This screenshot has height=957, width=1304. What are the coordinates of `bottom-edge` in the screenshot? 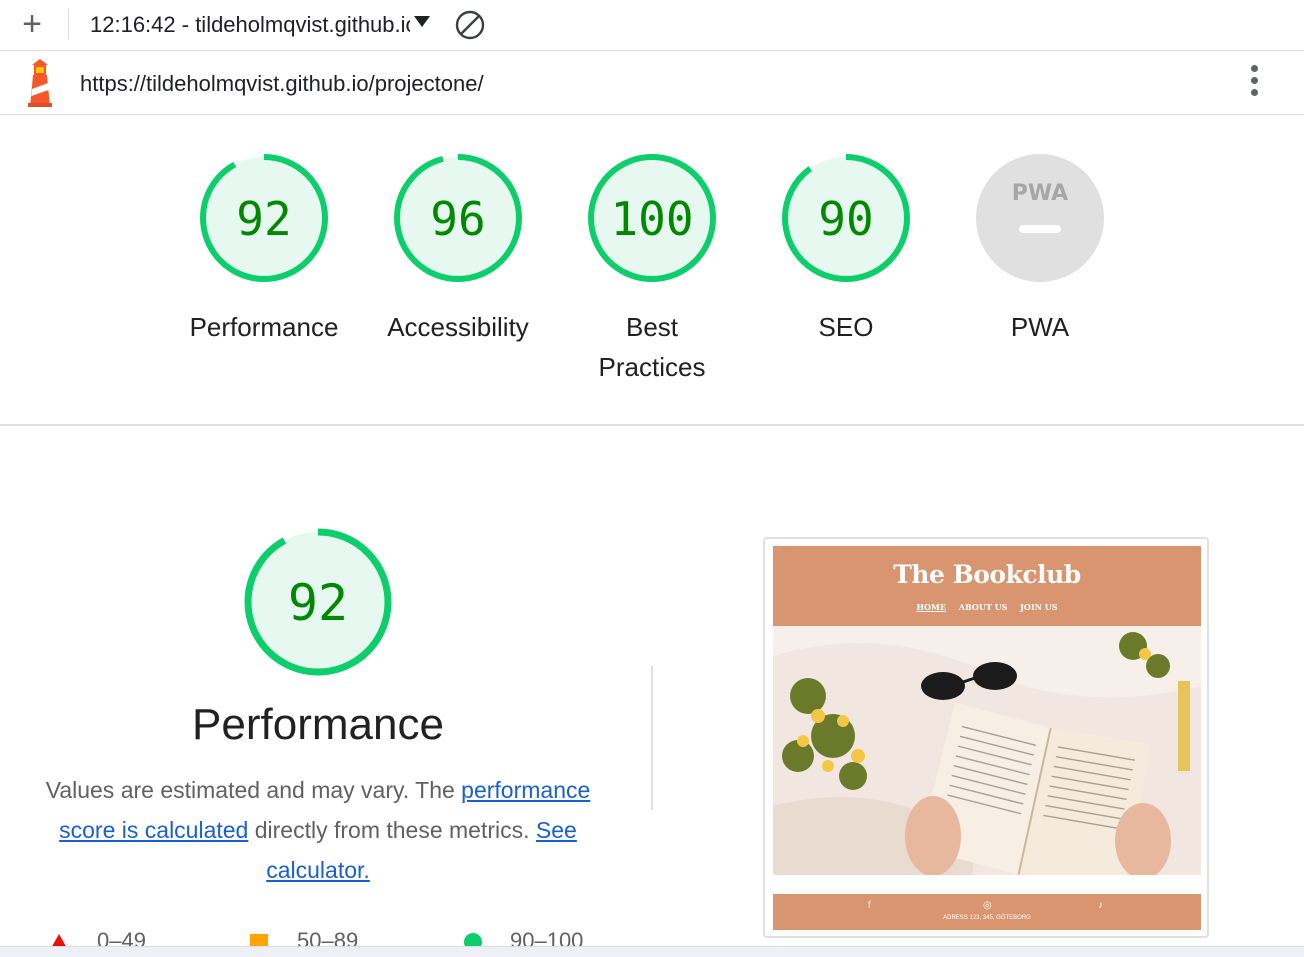 It's located at (652, 951).